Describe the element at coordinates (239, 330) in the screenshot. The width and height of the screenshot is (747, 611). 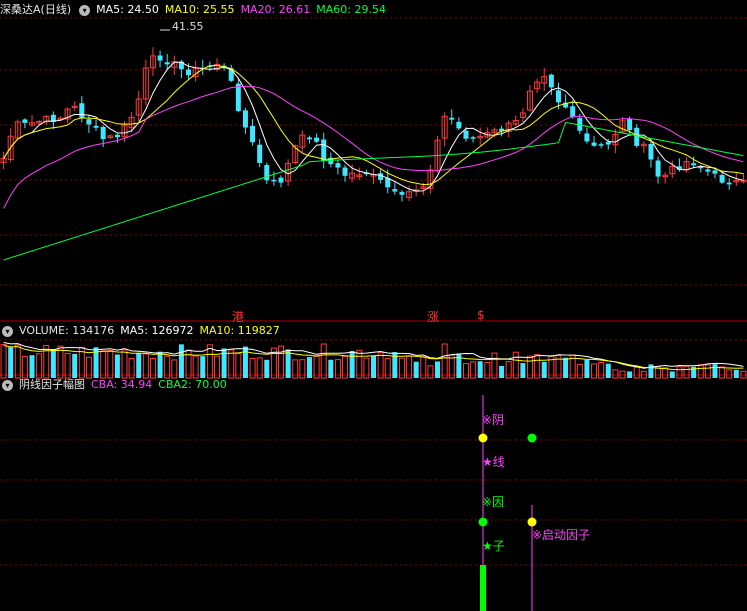
I see `vol-ma10-value: MA10: 119827` at that location.